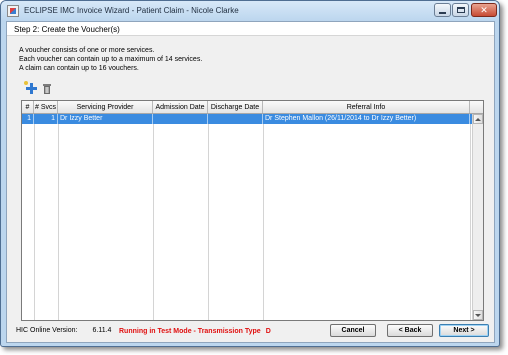 This screenshot has height=355, width=508. Describe the element at coordinates (180, 107) in the screenshot. I see `column-header-admission: Admission Date` at that location.